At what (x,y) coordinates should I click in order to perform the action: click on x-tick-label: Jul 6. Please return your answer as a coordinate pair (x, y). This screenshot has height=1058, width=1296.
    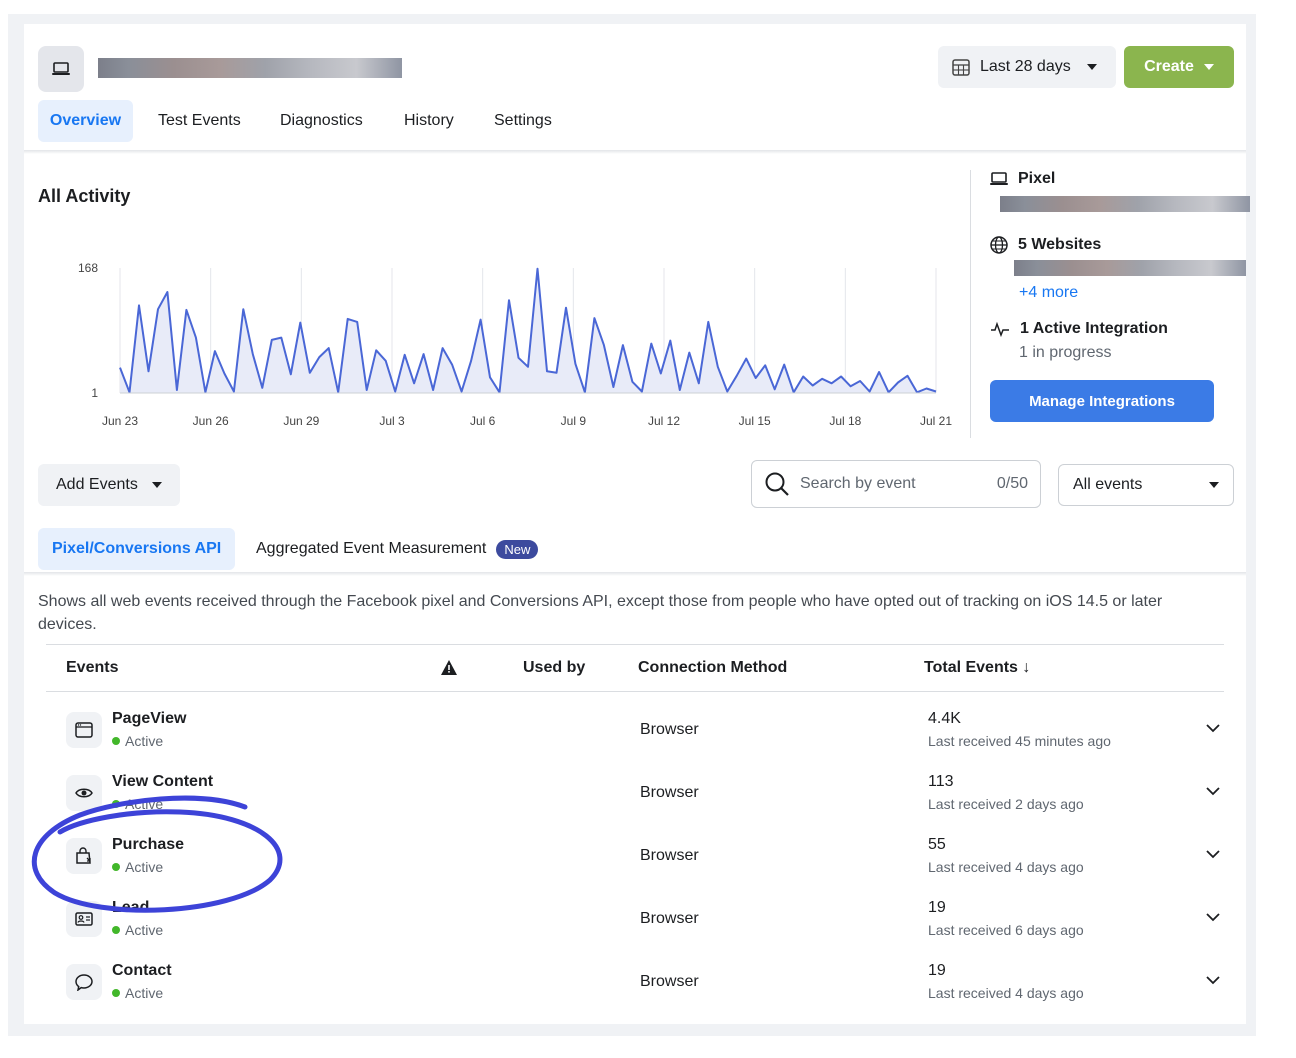
    Looking at the image, I should click on (483, 421).